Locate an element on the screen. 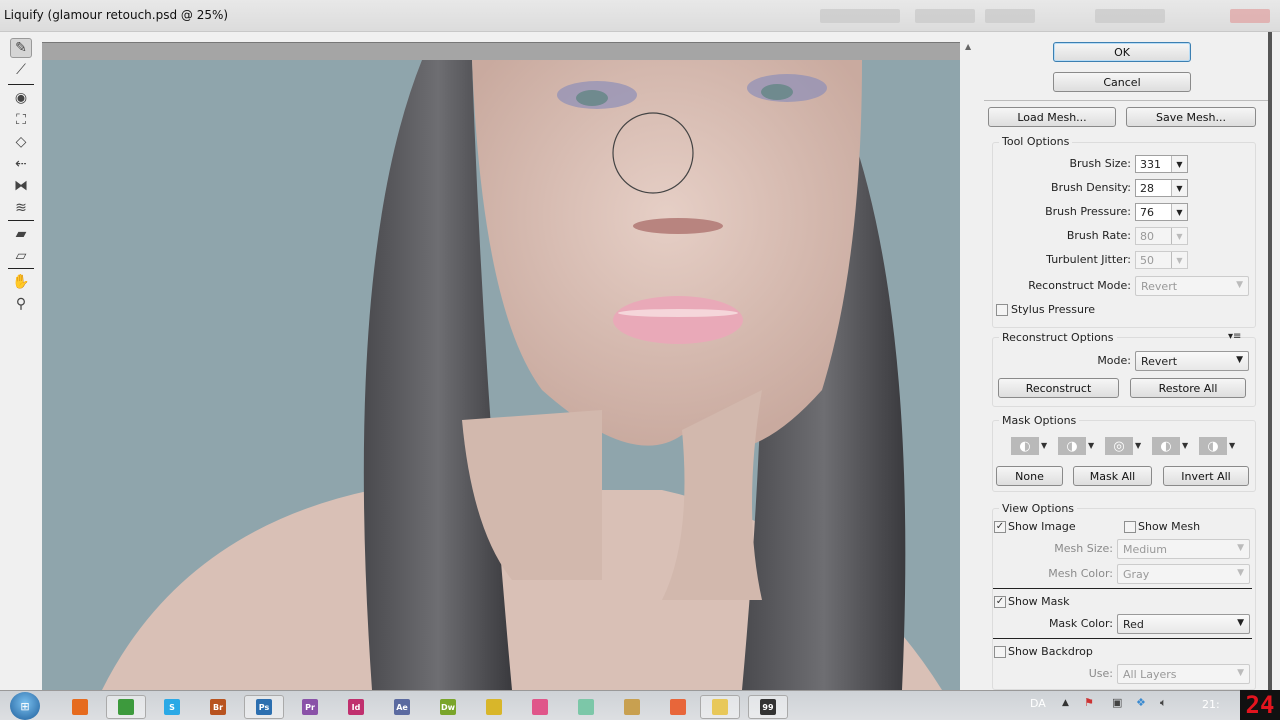  brush-pressure-label: Brush Pressure: is located at coordinates (1088, 211).